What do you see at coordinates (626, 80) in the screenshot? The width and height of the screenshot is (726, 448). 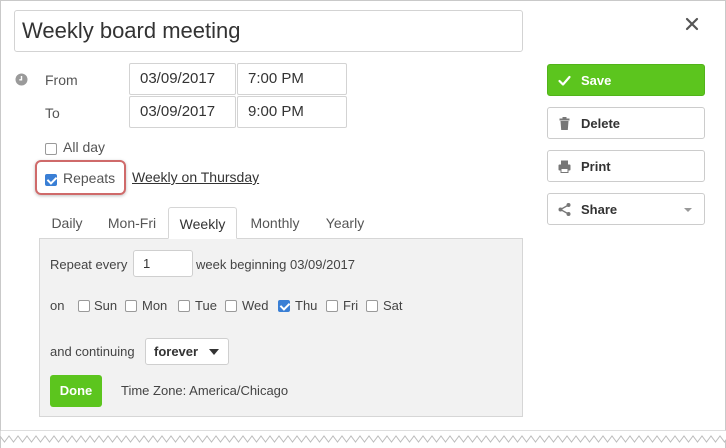 I see `save-button: Save` at bounding box center [626, 80].